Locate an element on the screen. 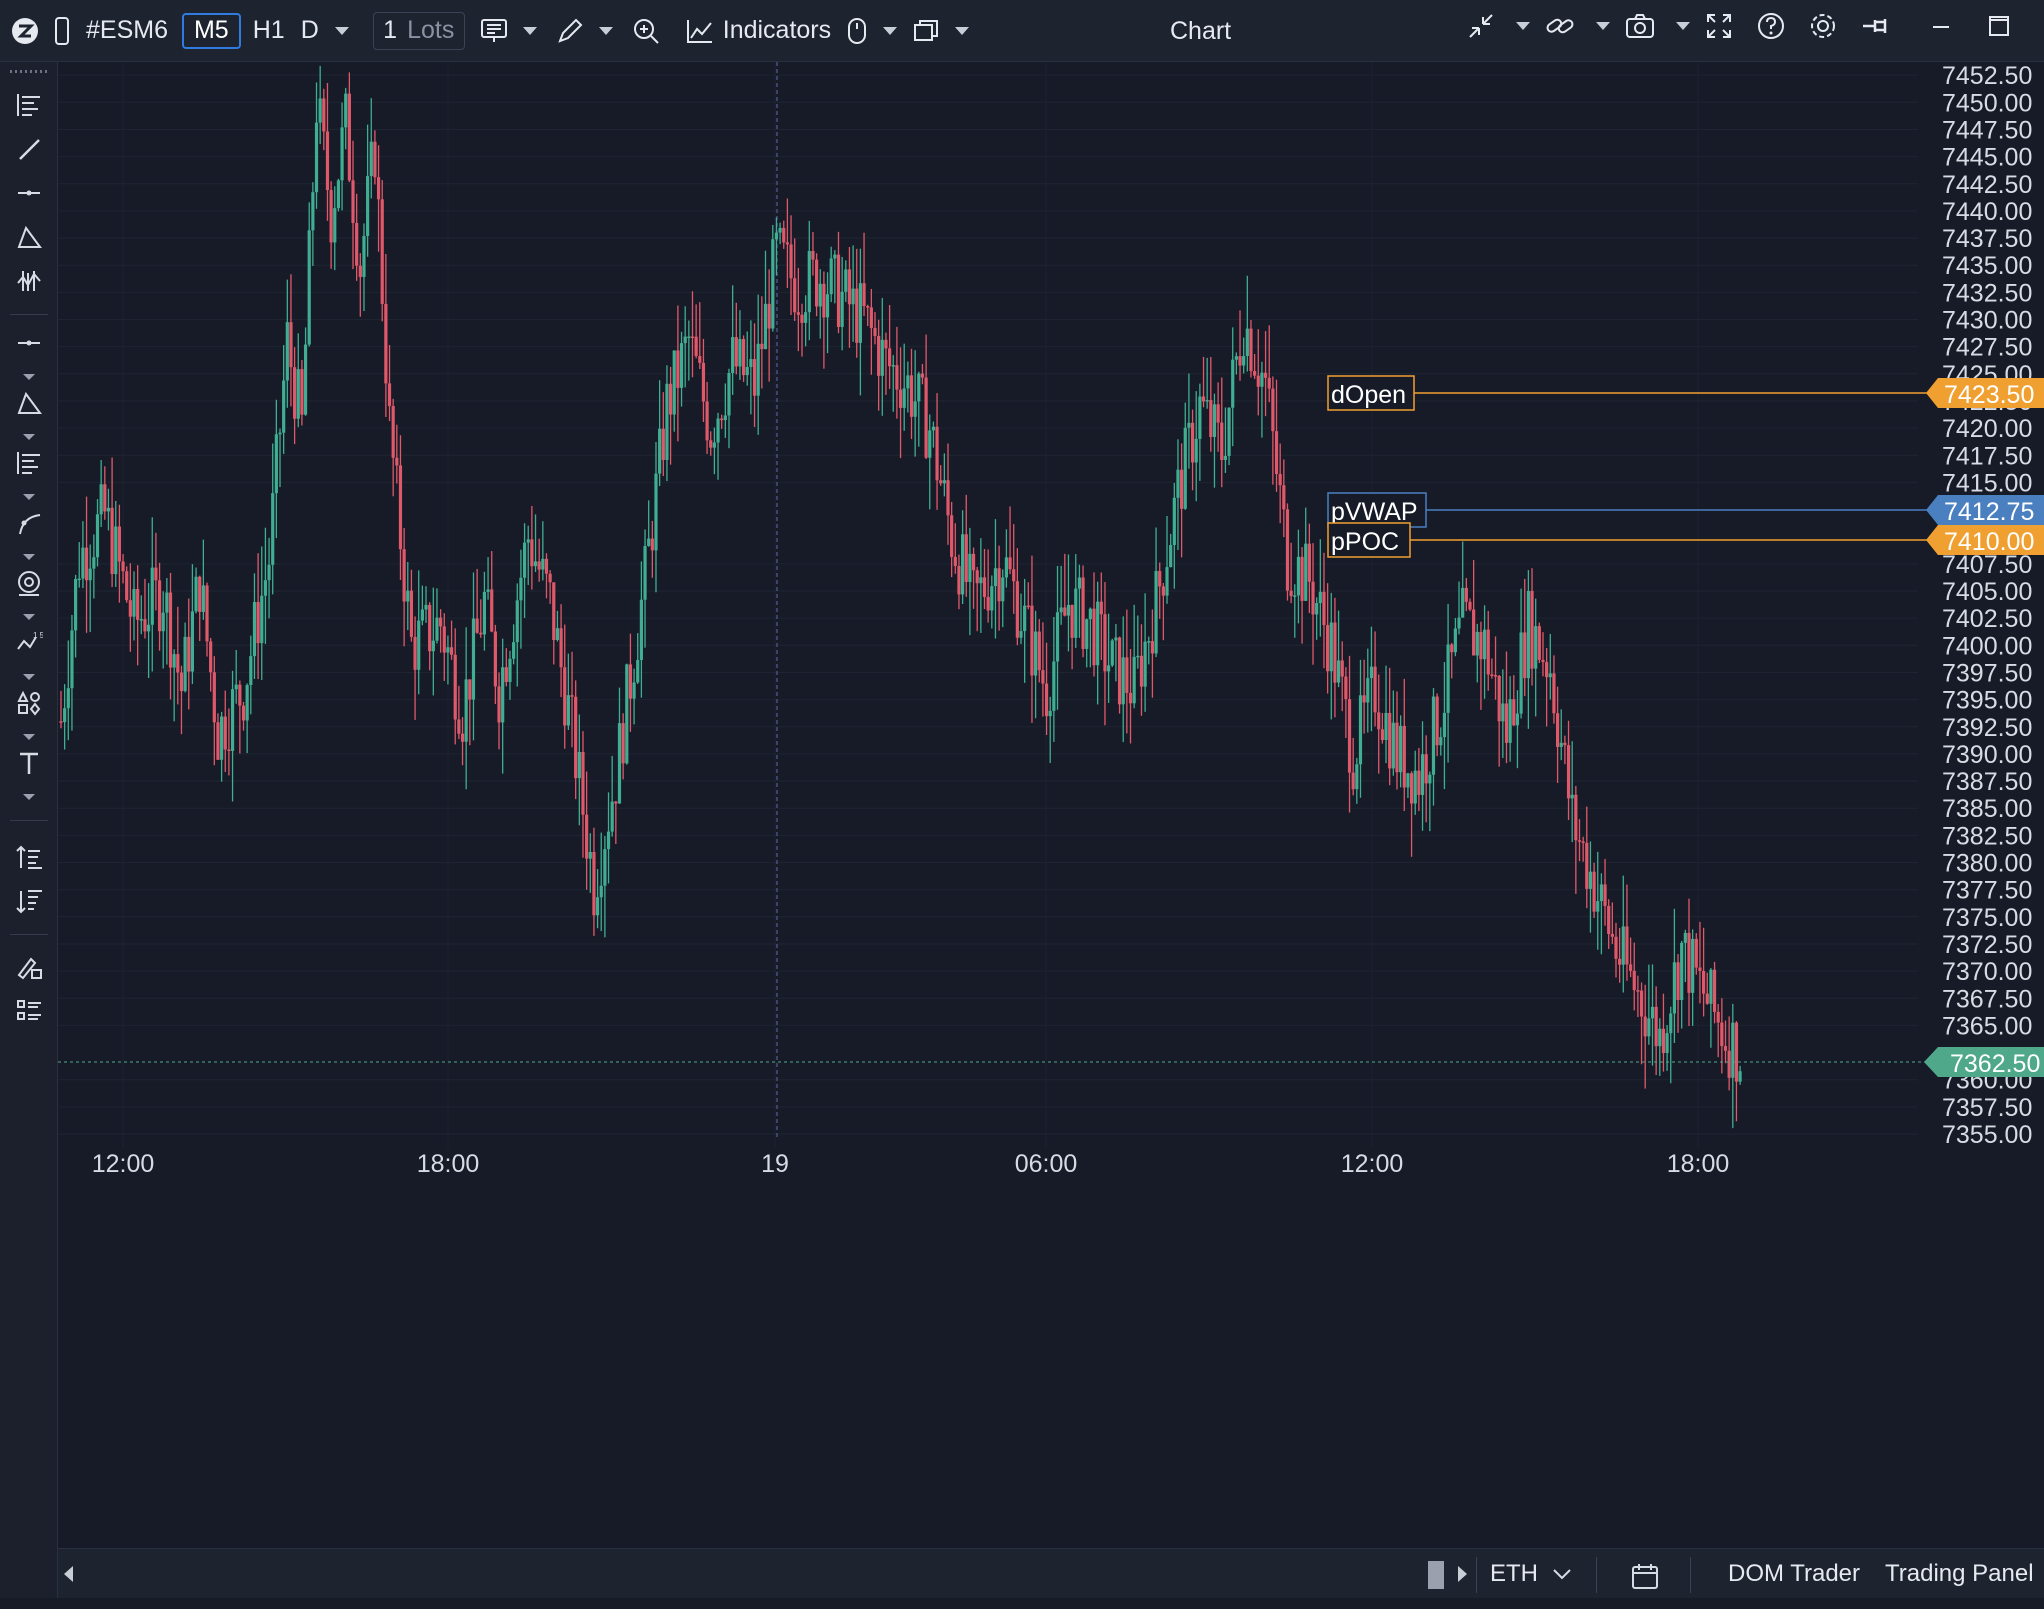 The height and width of the screenshot is (1609, 2044). device-icon is located at coordinates (62, 31).